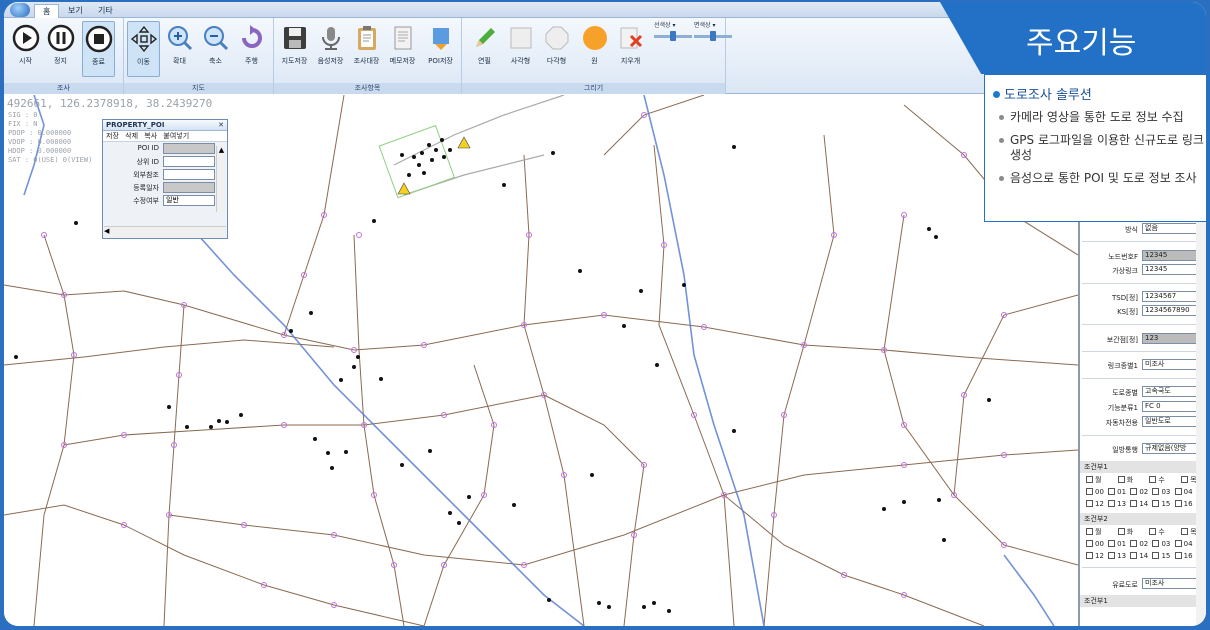 This screenshot has height=630, width=1210. What do you see at coordinates (215, 38) in the screenshot?
I see `zoom-out-icon` at bounding box center [215, 38].